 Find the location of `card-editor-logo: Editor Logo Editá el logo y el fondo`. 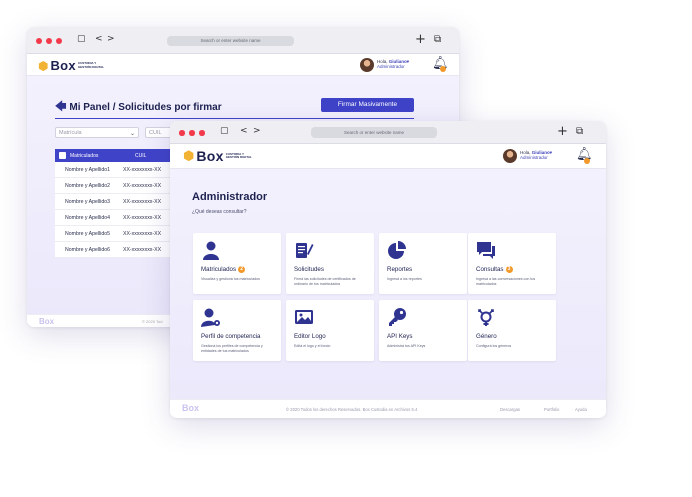

card-editor-logo: Editor Logo Editá el logo y el fondo is located at coordinates (330, 330).